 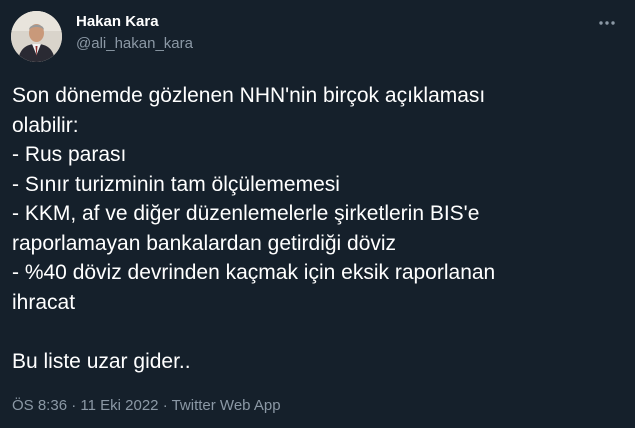 What do you see at coordinates (204, 243) in the screenshot?
I see `tweet-text-line: raporlamayan bankalardan getirdiği döviz` at bounding box center [204, 243].